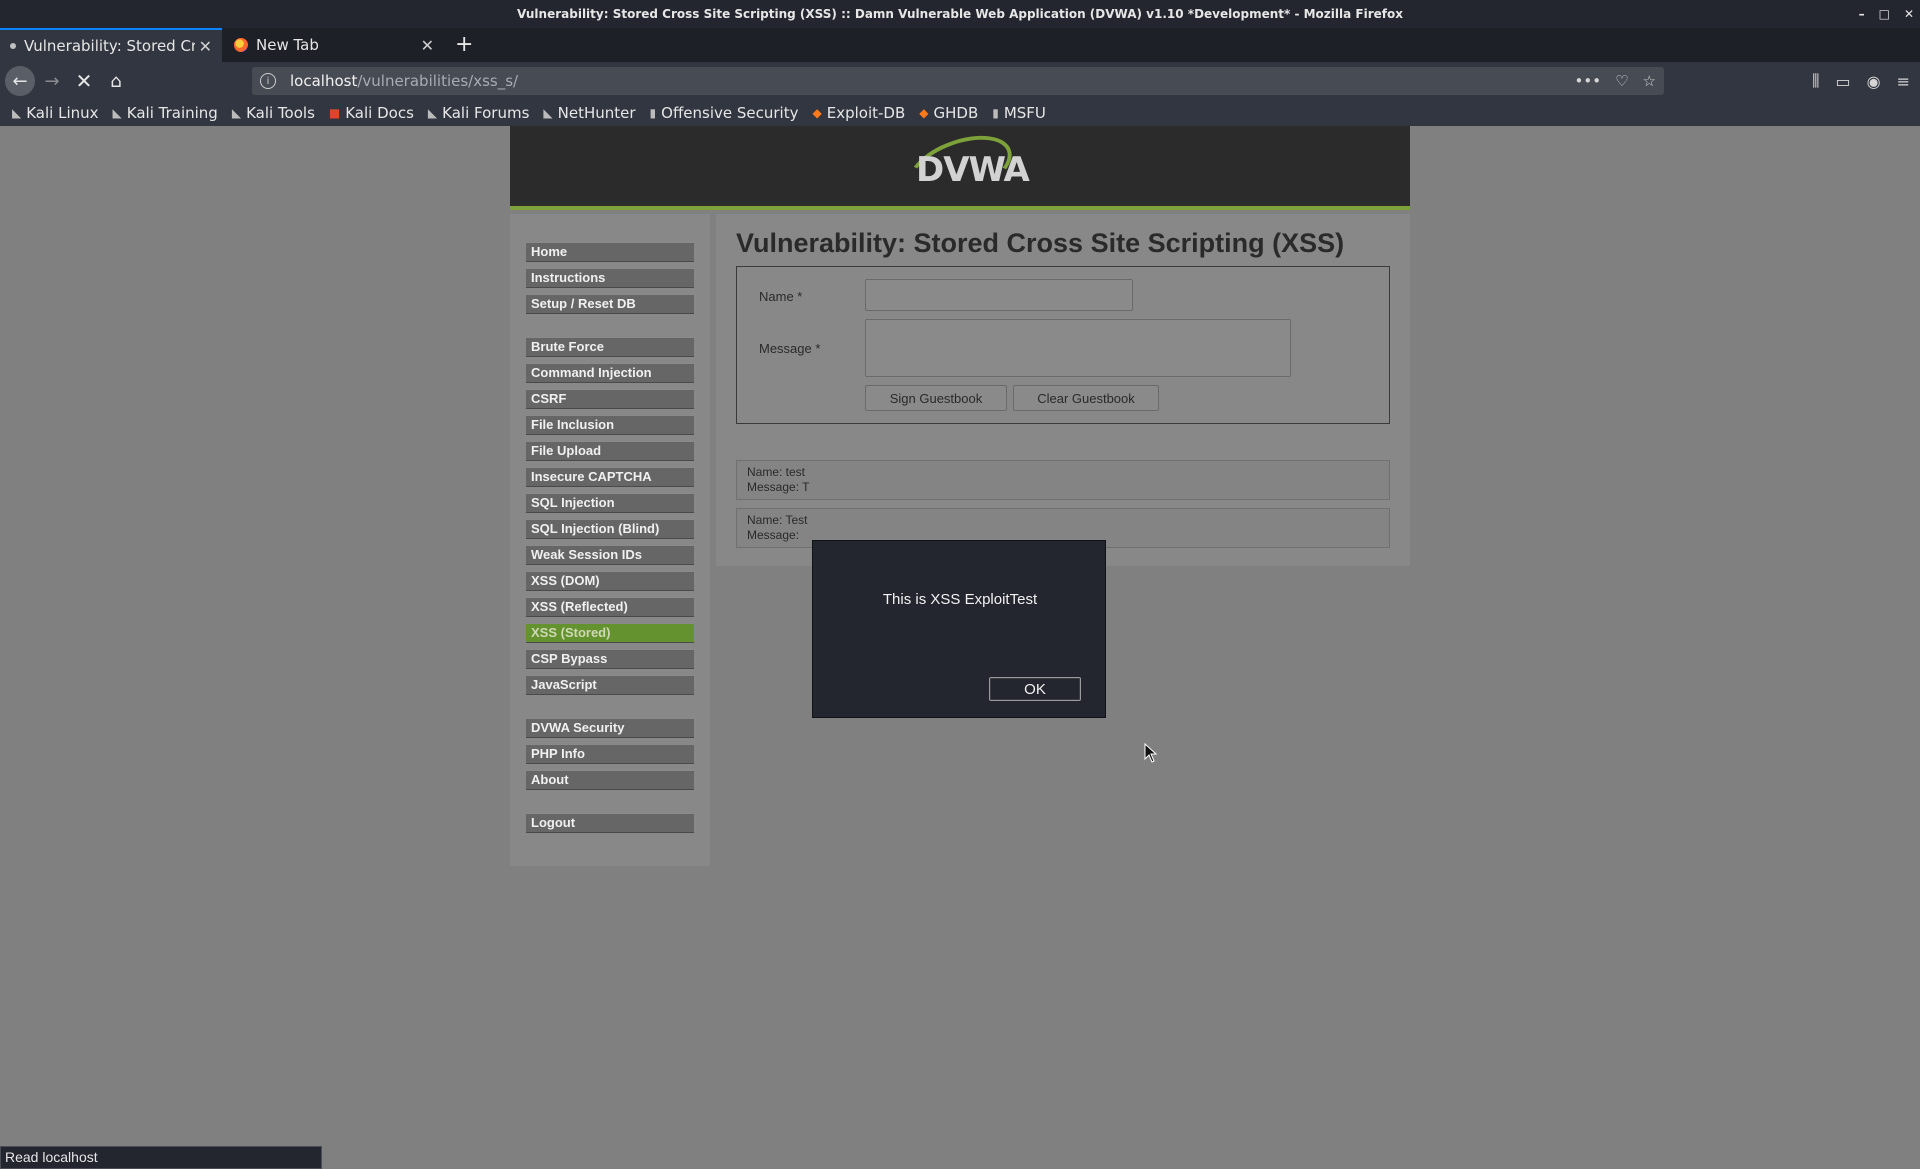 Image resolution: width=1920 pixels, height=1169 pixels. I want to click on dvwa-header: DVWA, so click(960, 168).